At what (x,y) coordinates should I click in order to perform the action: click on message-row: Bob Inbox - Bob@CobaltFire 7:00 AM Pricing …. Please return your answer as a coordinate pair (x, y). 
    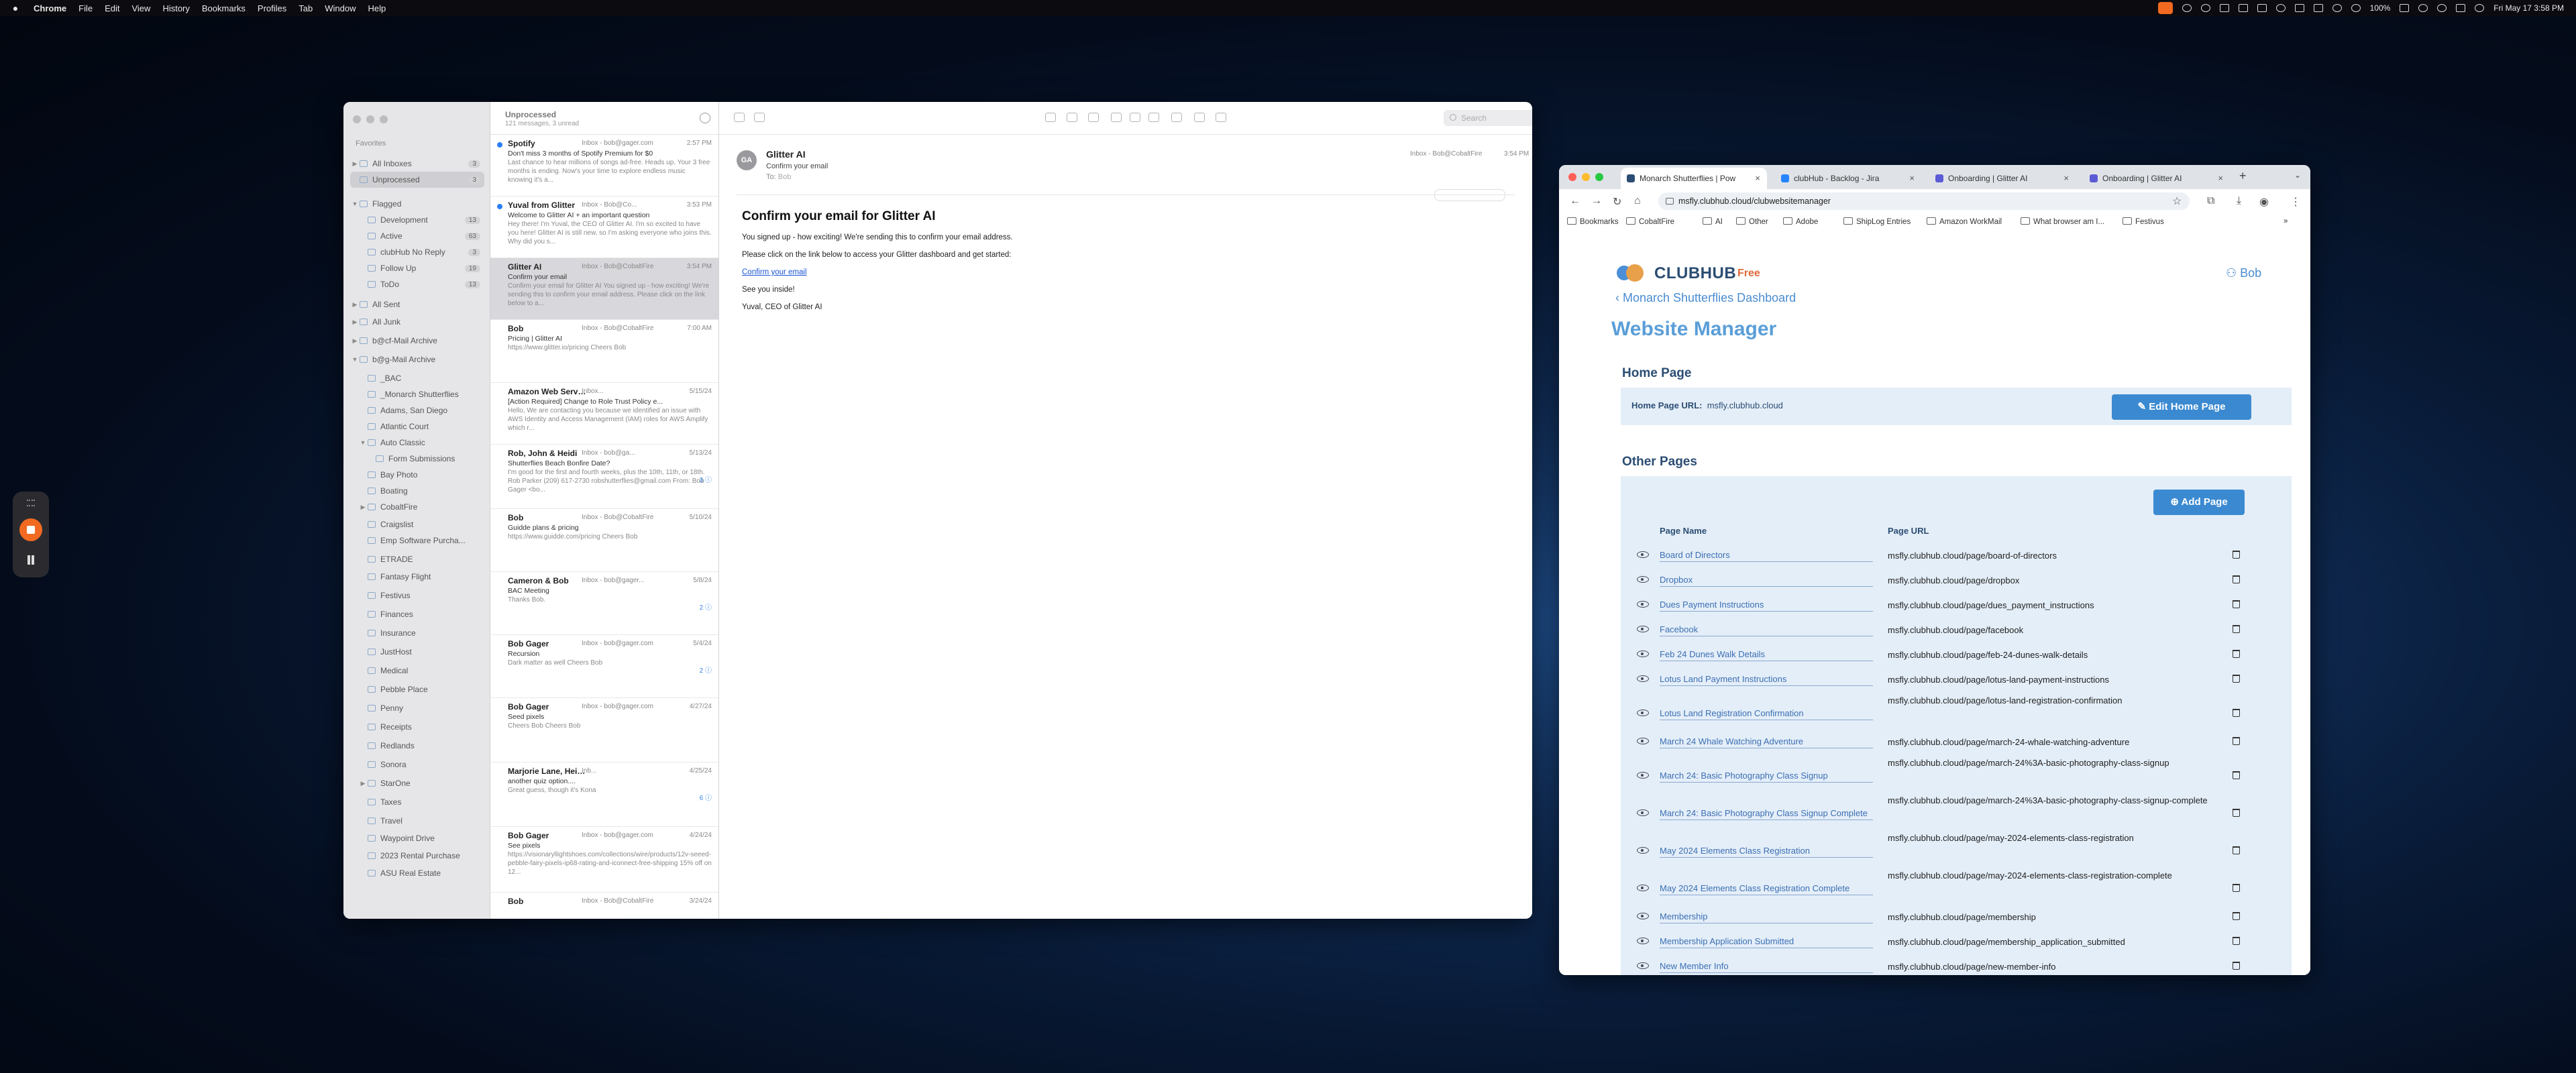
    Looking at the image, I should click on (604, 352).